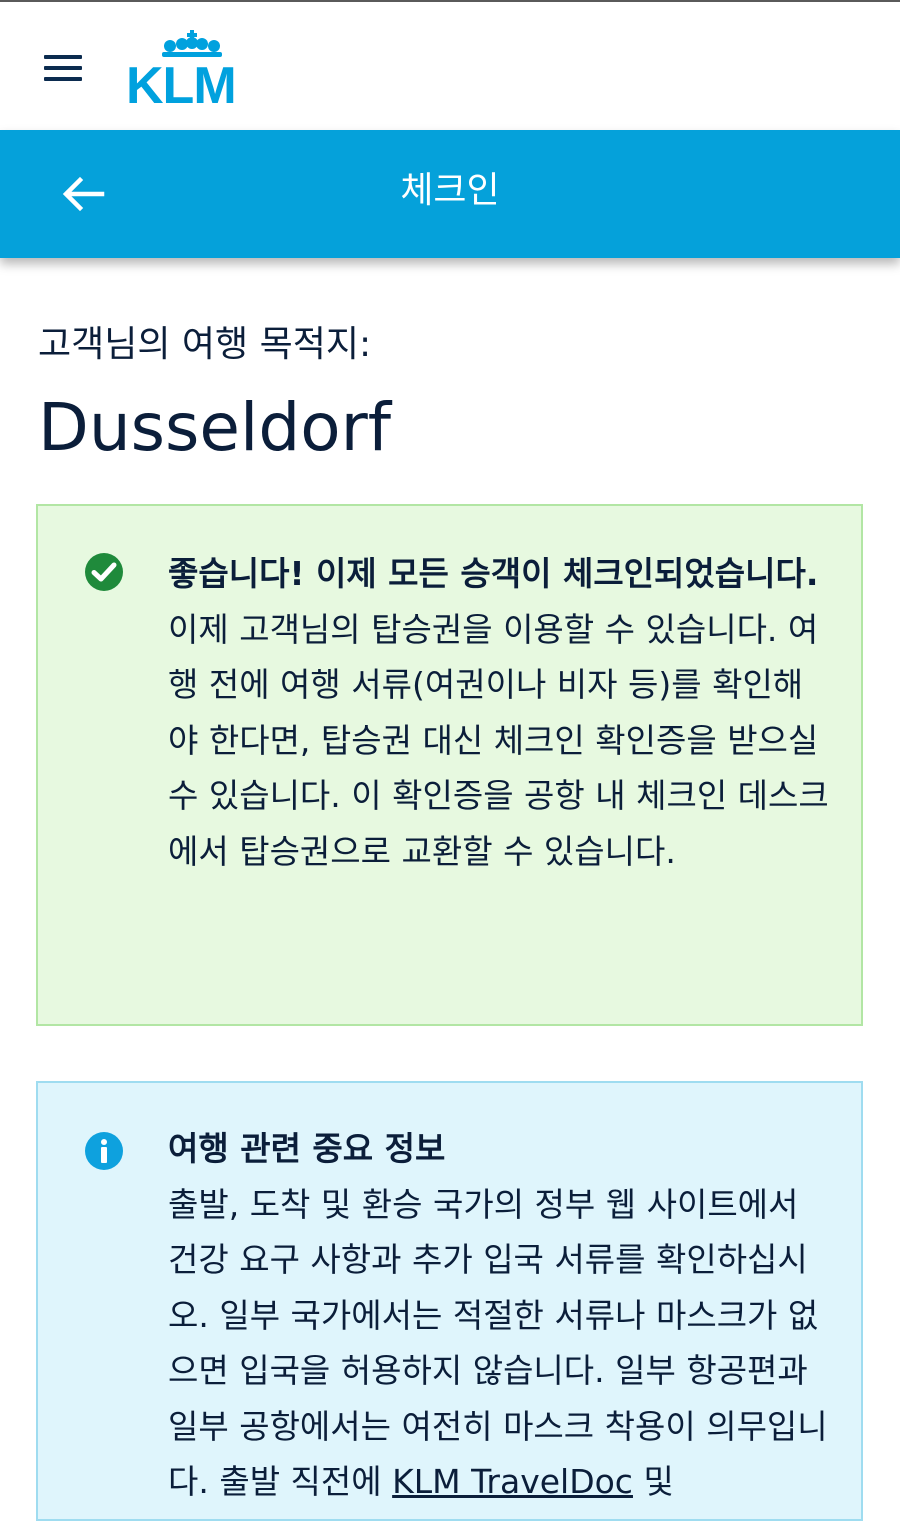 The height and width of the screenshot is (1521, 900). Describe the element at coordinates (450, 65) in the screenshot. I see `top-navigation-bar: KLM` at that location.